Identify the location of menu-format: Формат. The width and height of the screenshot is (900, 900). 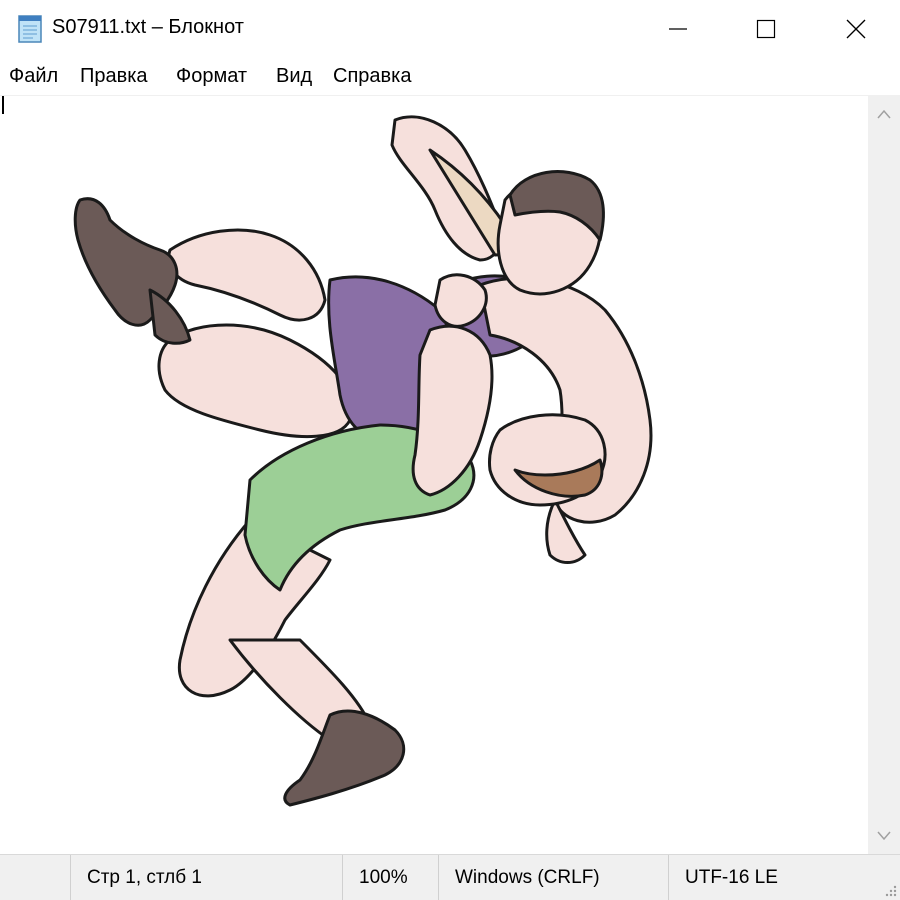
(211, 76).